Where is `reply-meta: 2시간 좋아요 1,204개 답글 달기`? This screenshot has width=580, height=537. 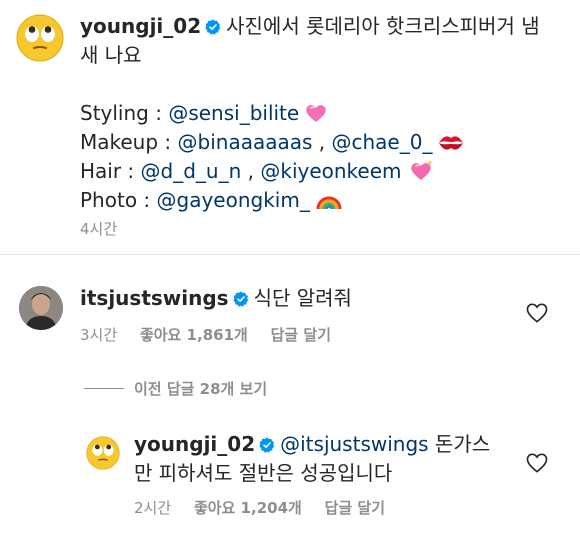 reply-meta: 2시간 좋아요 1,204개 답글 달기 is located at coordinates (259, 507).